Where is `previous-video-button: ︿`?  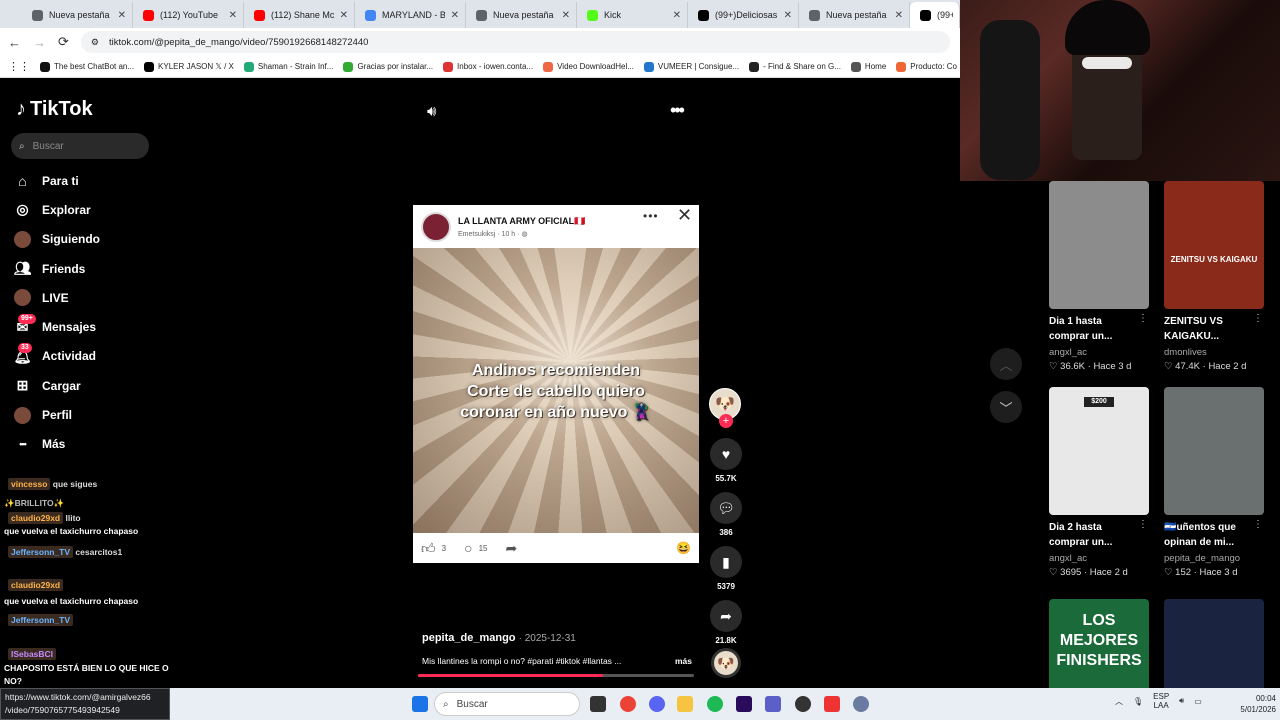
previous-video-button: ︿ is located at coordinates (1006, 364).